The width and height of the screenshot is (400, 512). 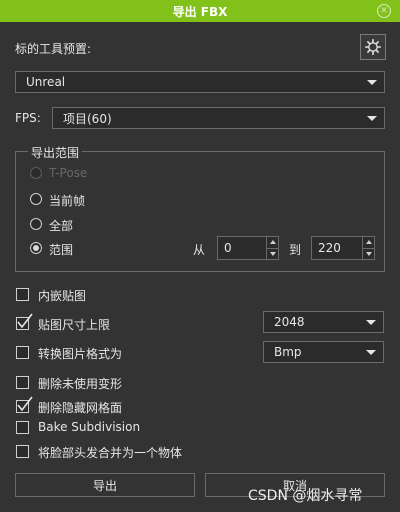 What do you see at coordinates (80, 408) in the screenshot?
I see `delete-hidden-mesh-label: 删除隐藏网格面` at bounding box center [80, 408].